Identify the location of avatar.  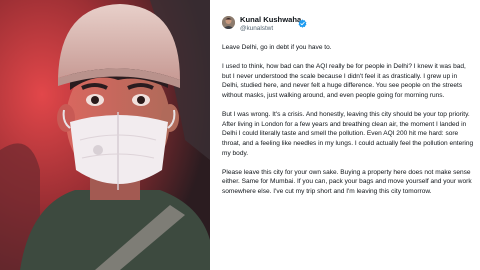
(228, 22).